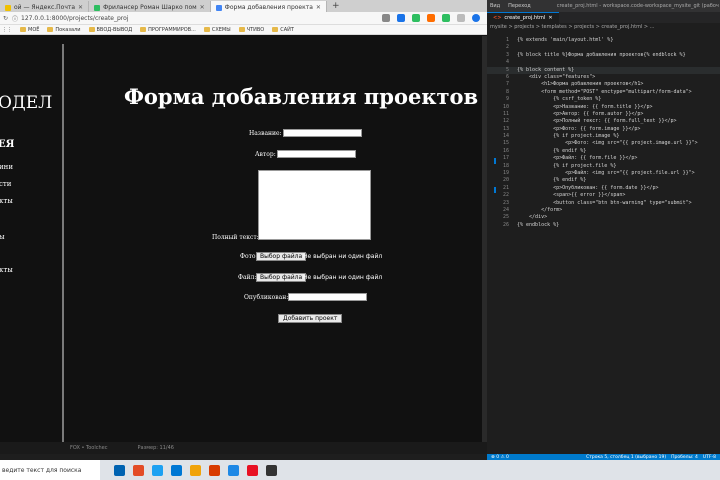 The image size is (720, 480). I want to click on code-line: 14 {% if project.image %}, so click(603, 136).